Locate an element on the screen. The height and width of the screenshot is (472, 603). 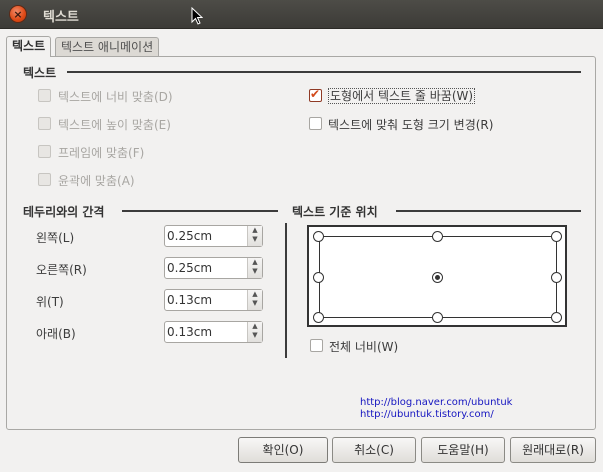
autosize-label: 텍스트에 맞춰 도형 크기 변경(R) is located at coordinates (411, 125).